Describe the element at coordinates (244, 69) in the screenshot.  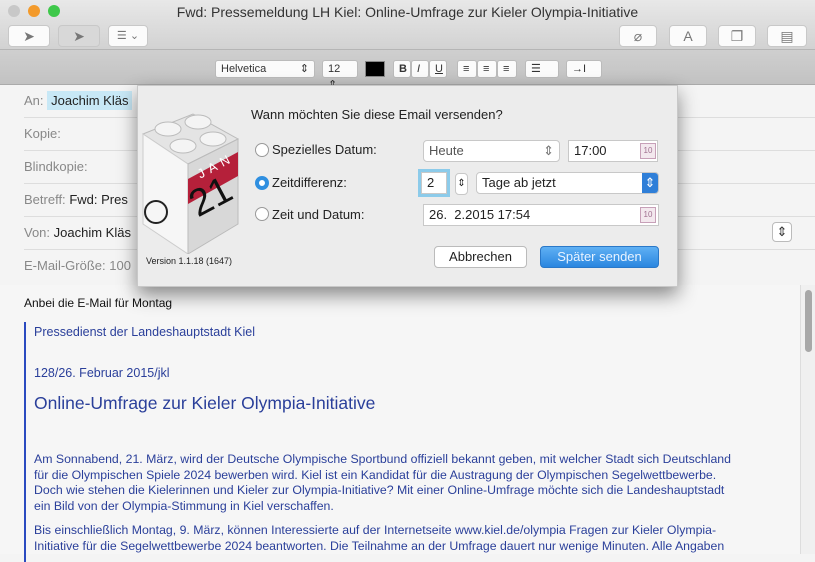
I see `font-value: Helvetica` at that location.